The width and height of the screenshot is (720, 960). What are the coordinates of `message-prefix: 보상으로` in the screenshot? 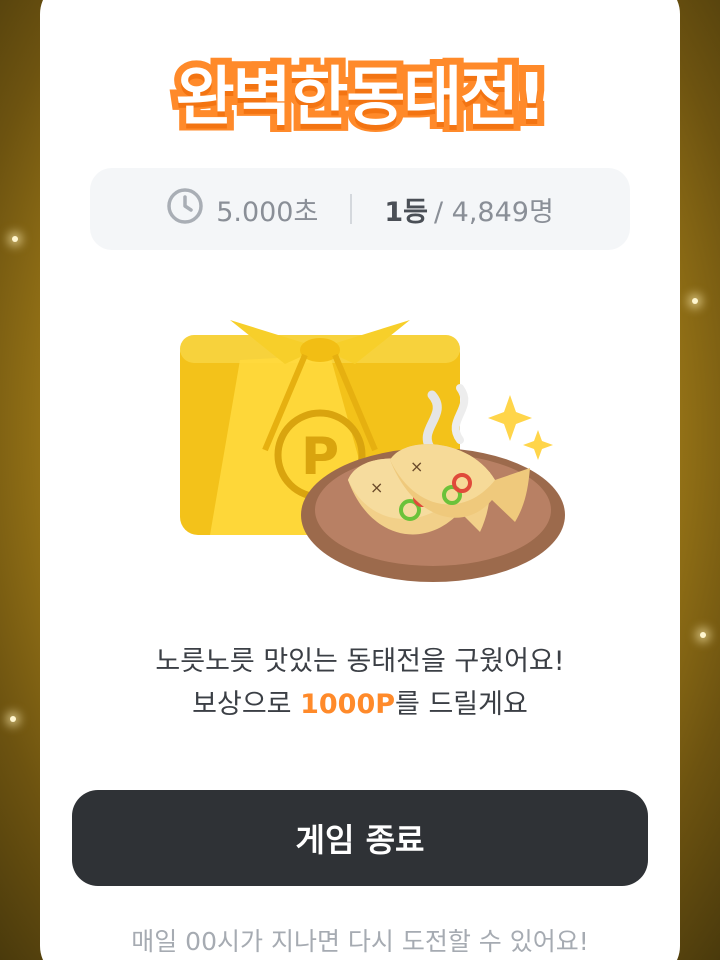 It's located at (246, 704).